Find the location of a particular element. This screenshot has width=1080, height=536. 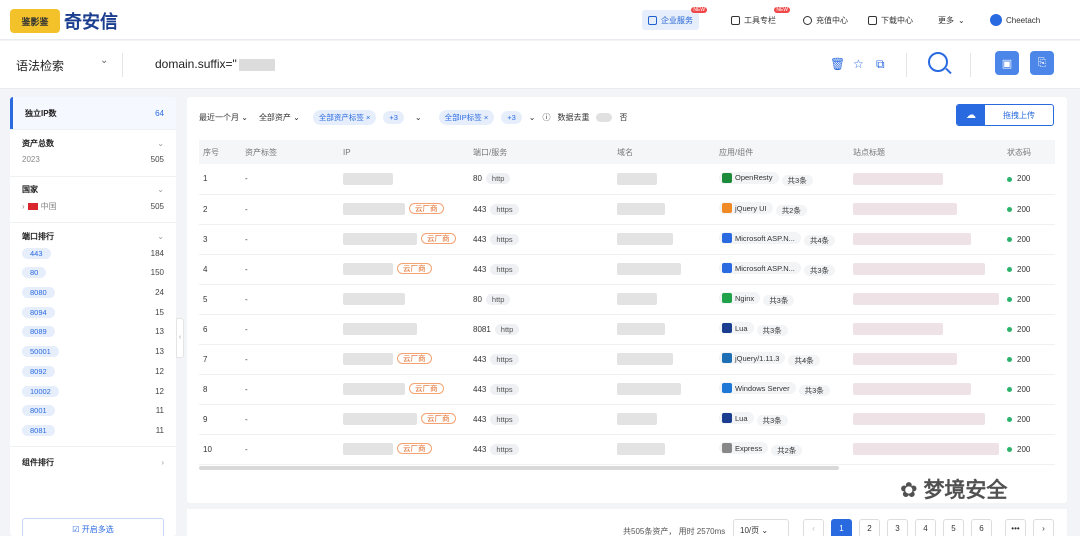

page-button: 2 is located at coordinates (869, 527).